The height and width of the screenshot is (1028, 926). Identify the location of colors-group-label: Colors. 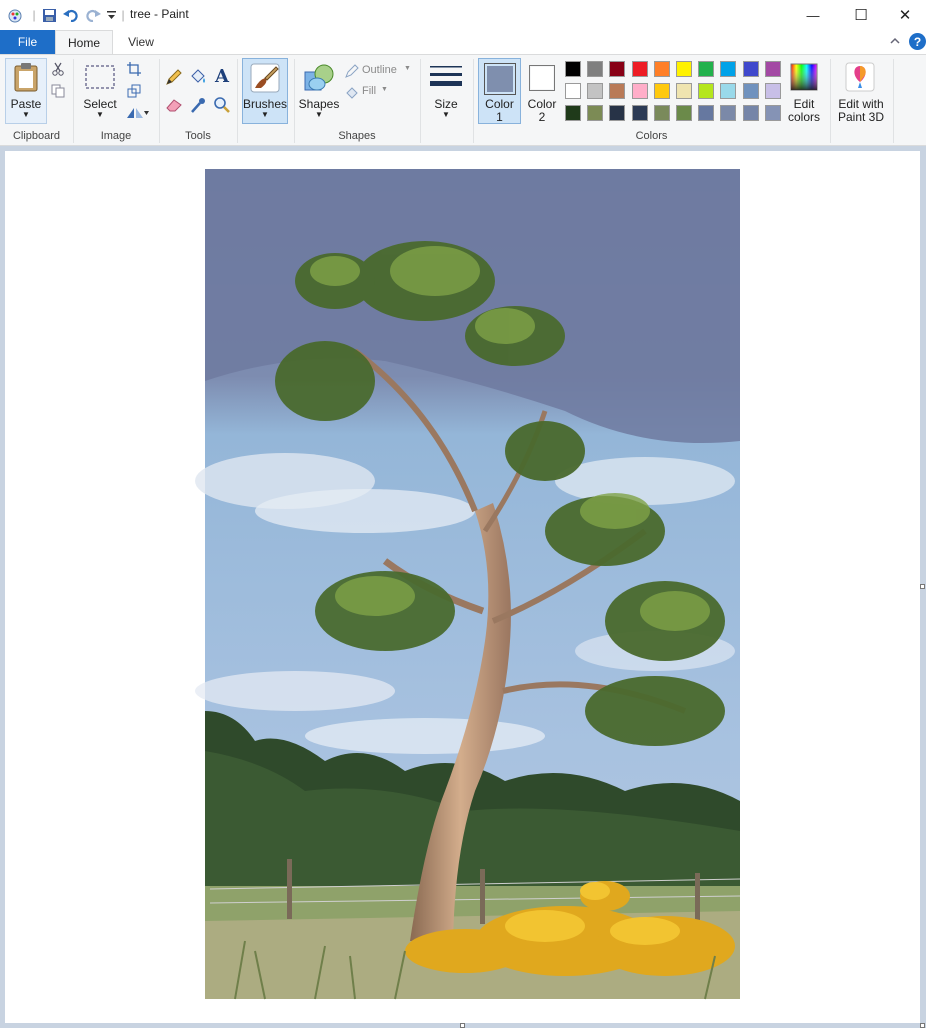
(651, 136).